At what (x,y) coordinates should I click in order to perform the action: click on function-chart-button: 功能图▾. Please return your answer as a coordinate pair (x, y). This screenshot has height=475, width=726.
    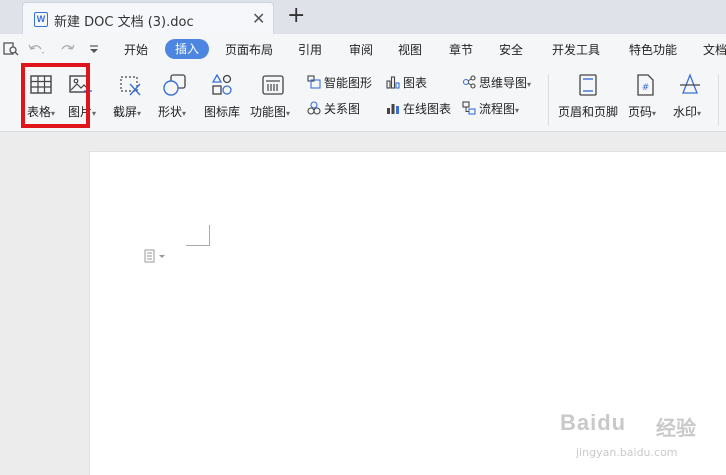
    Looking at the image, I should click on (273, 98).